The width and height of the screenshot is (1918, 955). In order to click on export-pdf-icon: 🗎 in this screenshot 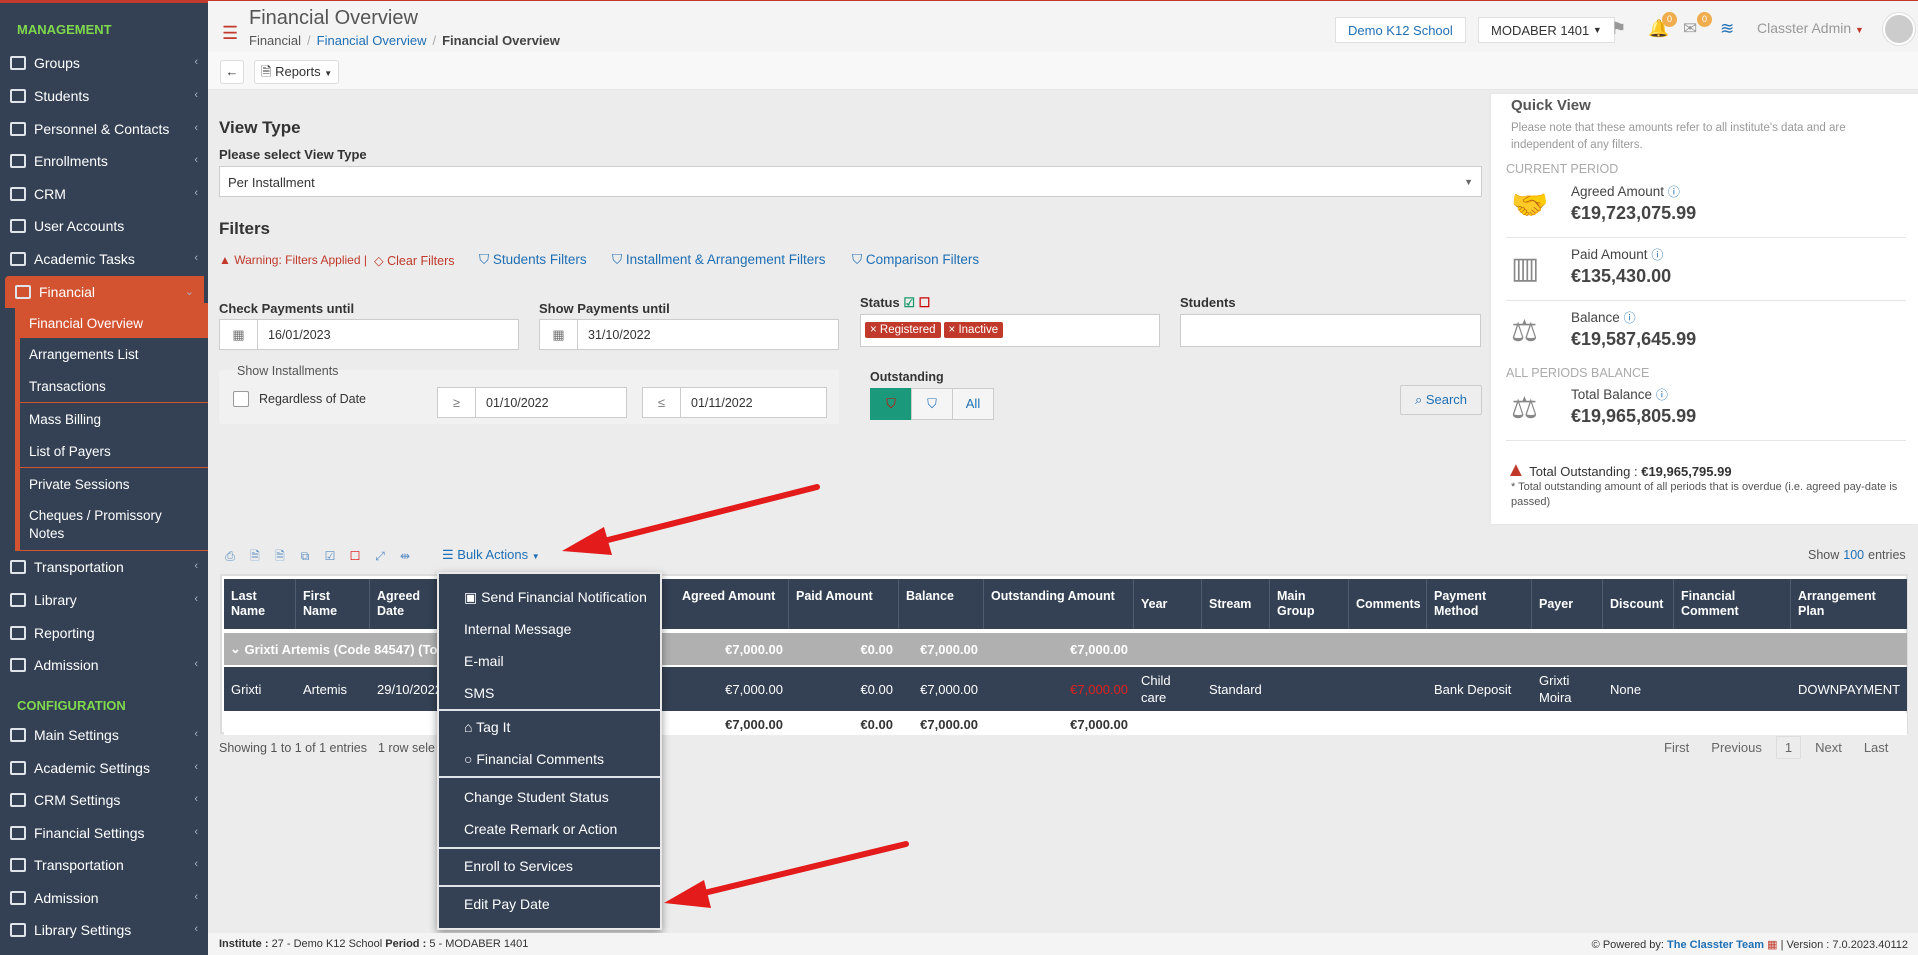, I will do `click(255, 556)`.